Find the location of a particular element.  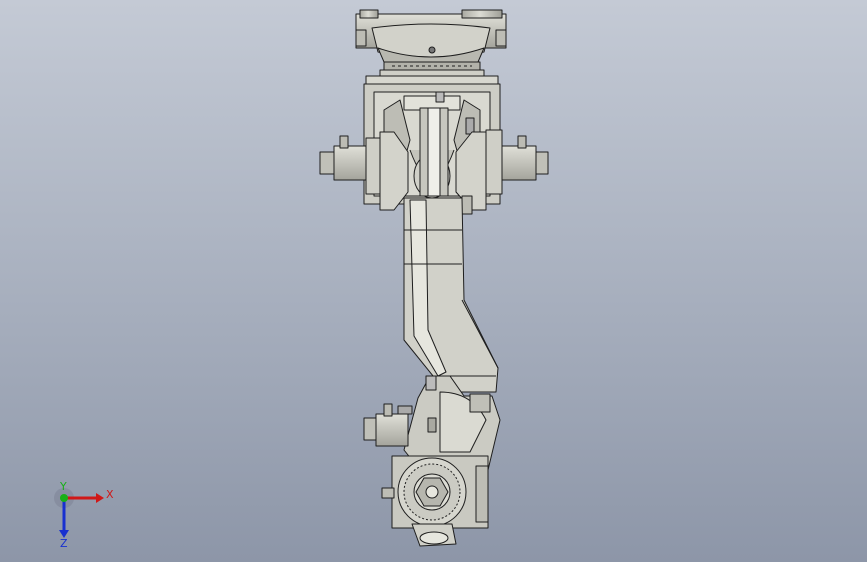

base-bearing-ring is located at coordinates (432, 74).